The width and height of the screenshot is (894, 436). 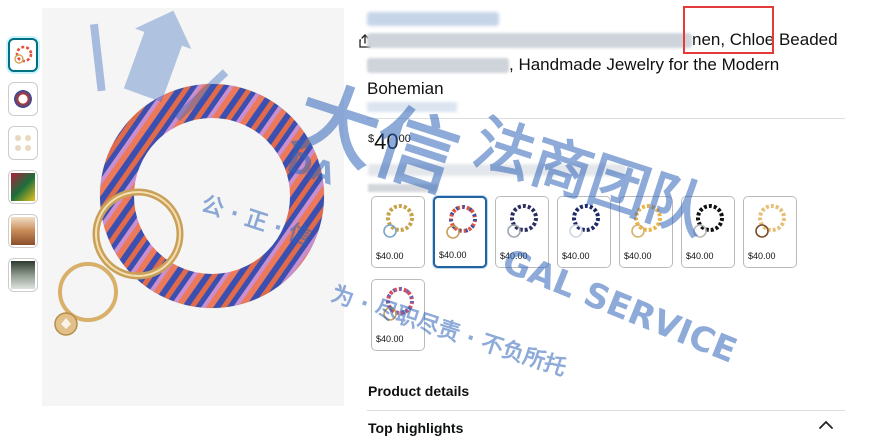 I want to click on swatch-4: $40.00, so click(x=584, y=232).